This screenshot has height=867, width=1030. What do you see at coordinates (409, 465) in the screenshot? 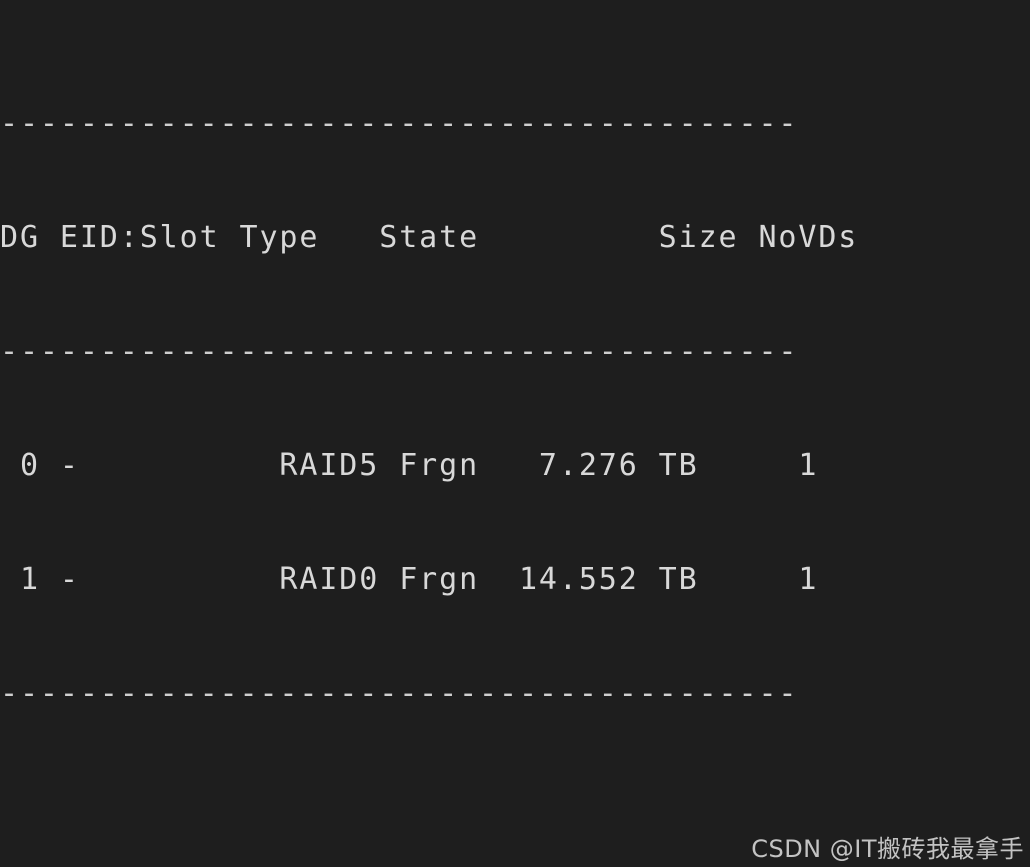
I see `table-row: 0 - RAID5 Frgn 7.276 TB 1` at bounding box center [409, 465].